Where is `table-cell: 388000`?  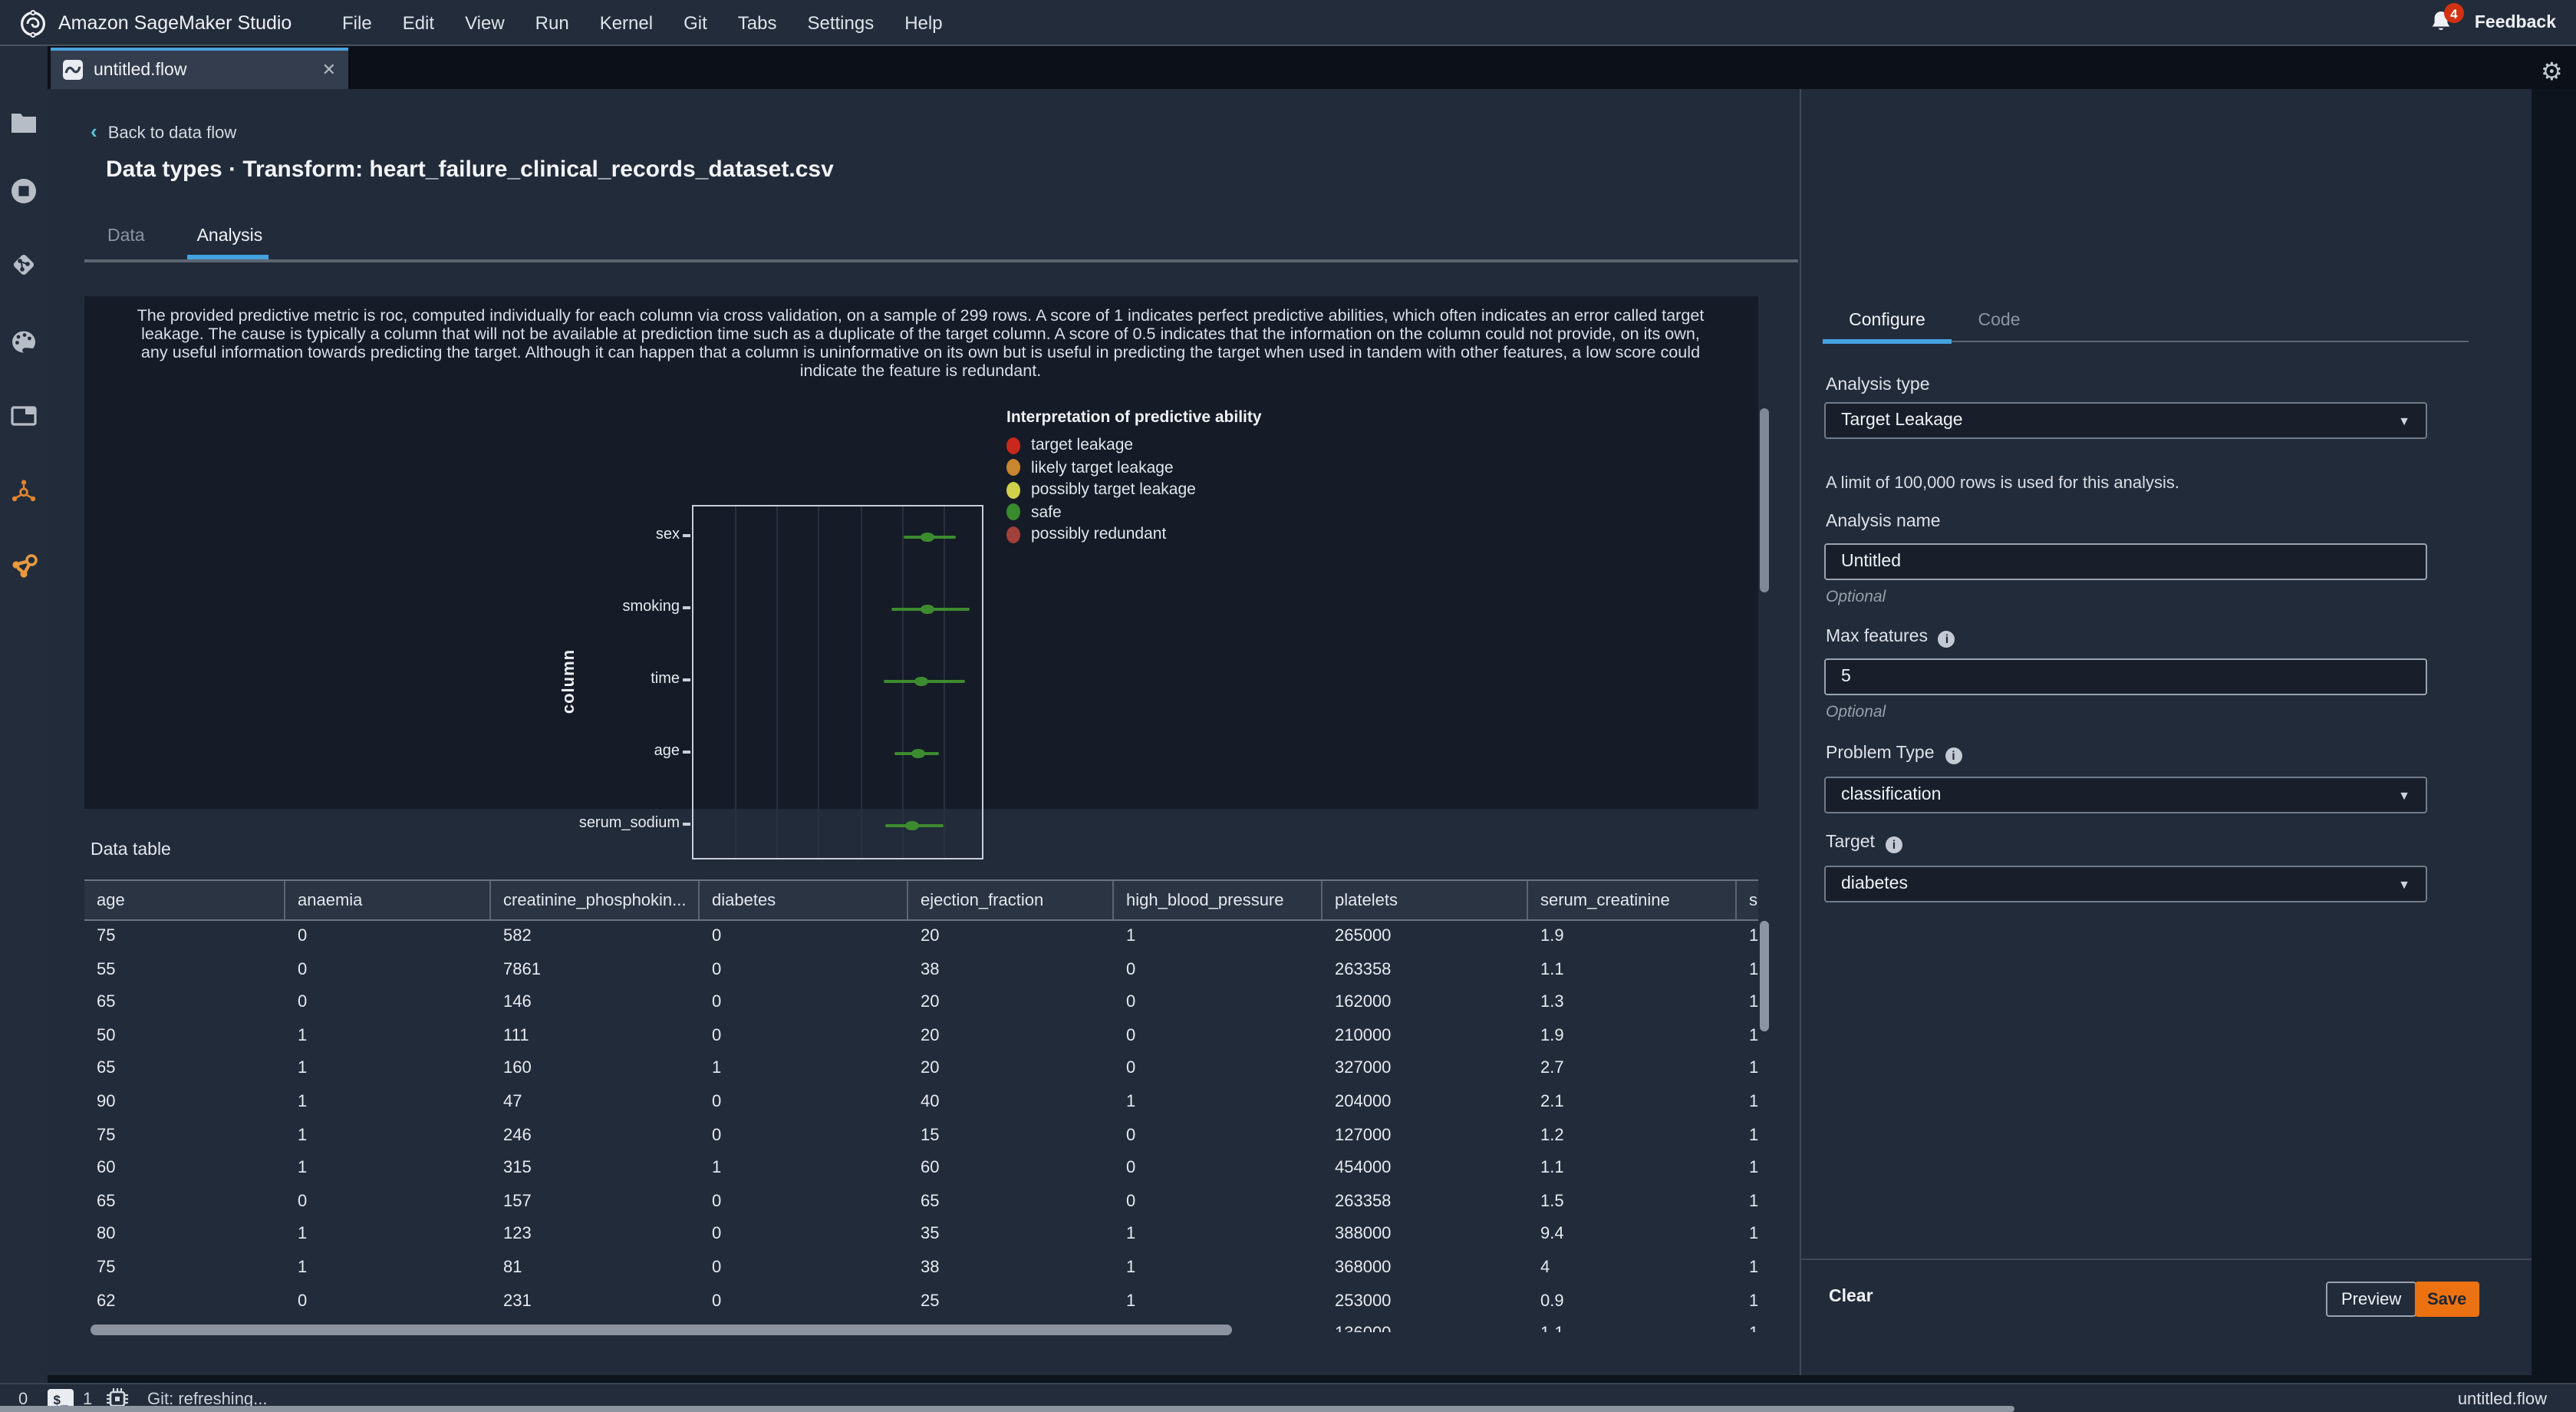 table-cell: 388000 is located at coordinates (1363, 1234).